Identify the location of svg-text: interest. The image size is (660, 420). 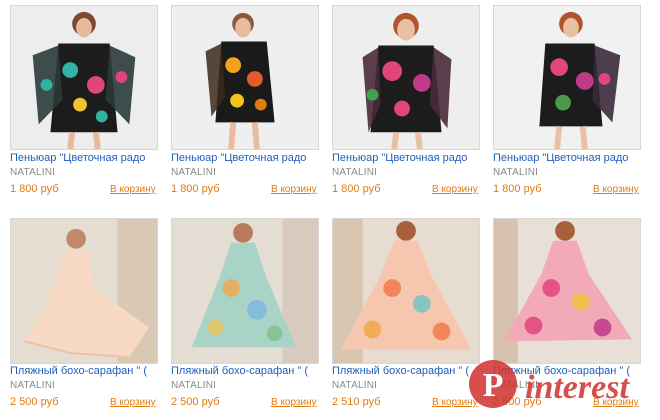
(577, 387).